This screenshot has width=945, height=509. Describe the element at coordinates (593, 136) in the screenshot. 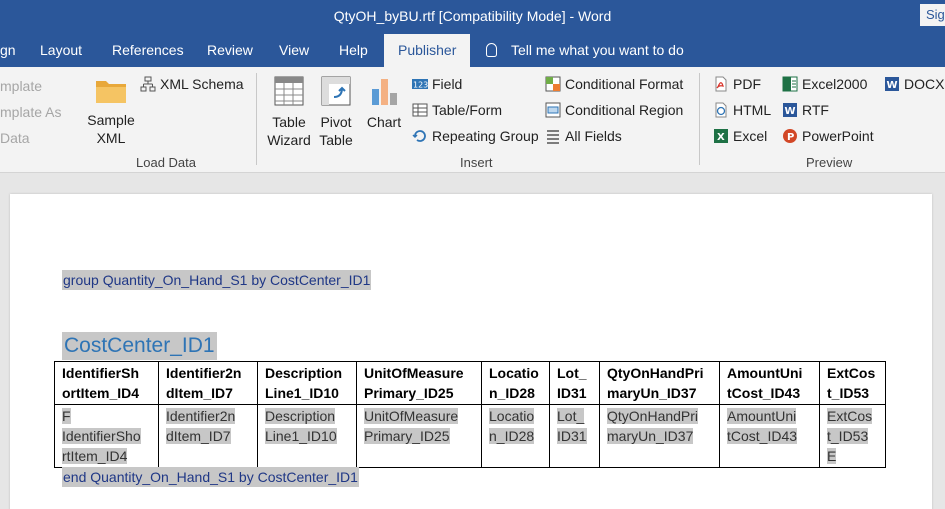

I see `all-fields-label: All Fields` at that location.